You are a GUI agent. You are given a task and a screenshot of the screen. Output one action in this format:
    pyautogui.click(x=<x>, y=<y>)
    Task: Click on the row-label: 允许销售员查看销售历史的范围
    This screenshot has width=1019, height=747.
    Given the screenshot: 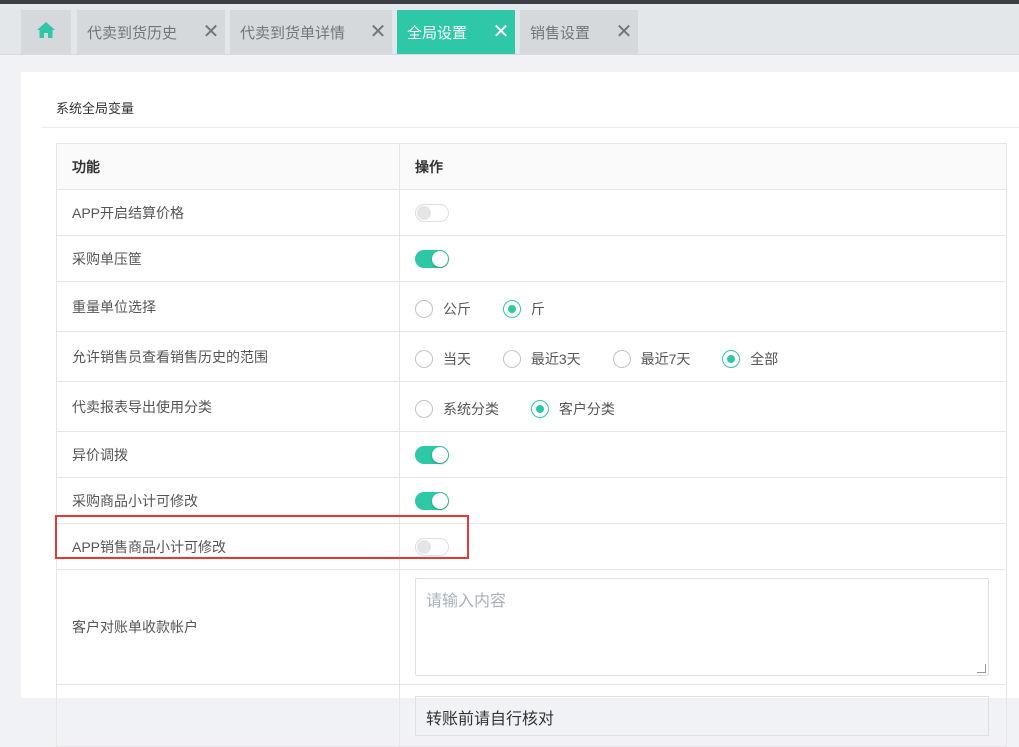 What is the action you would take?
    pyautogui.click(x=228, y=356)
    